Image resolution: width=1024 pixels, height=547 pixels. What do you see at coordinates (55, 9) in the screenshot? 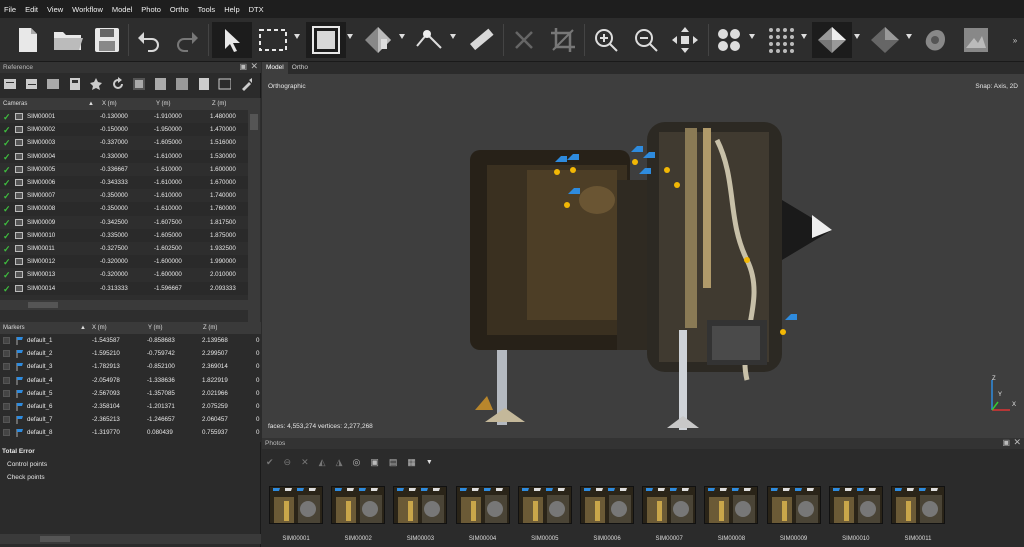
I see `menu-view: View` at bounding box center [55, 9].